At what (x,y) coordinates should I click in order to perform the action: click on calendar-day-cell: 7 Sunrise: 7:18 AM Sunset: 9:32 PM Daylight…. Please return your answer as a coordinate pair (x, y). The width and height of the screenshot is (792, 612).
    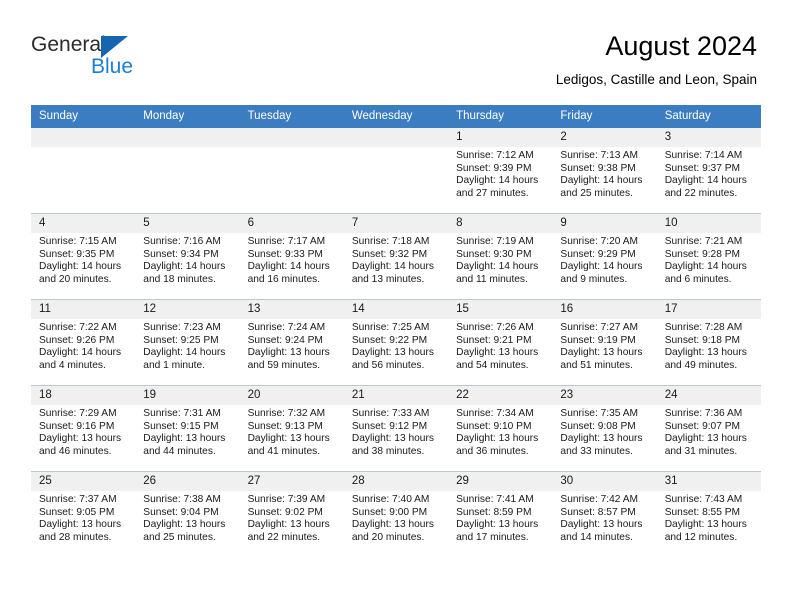
    Looking at the image, I should click on (396, 256).